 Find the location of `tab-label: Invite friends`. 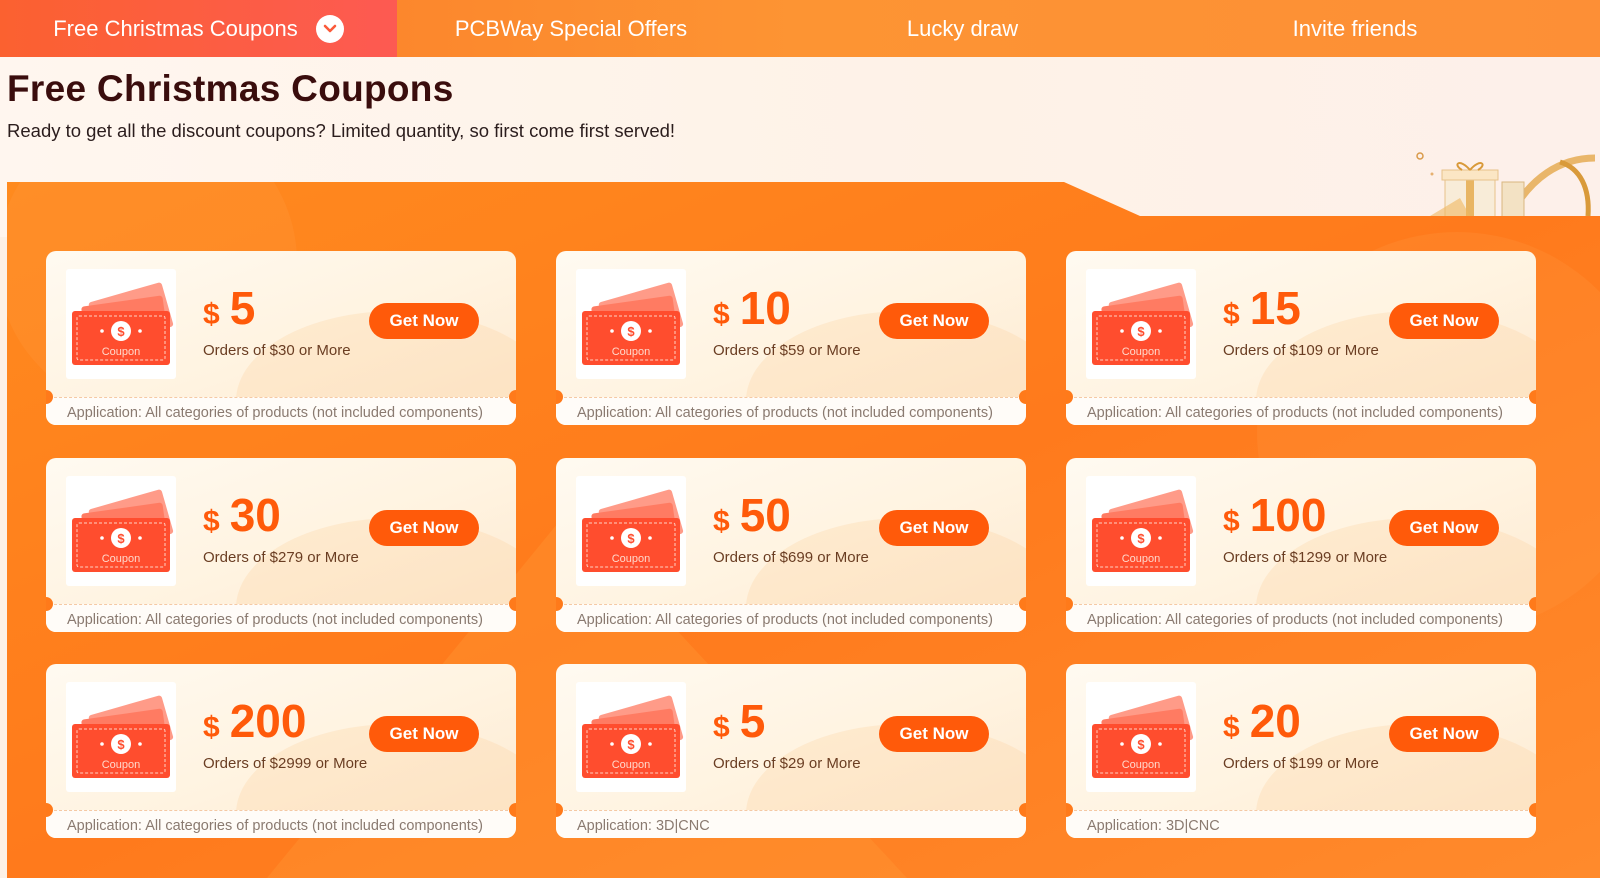

tab-label: Invite friends is located at coordinates (1355, 28).